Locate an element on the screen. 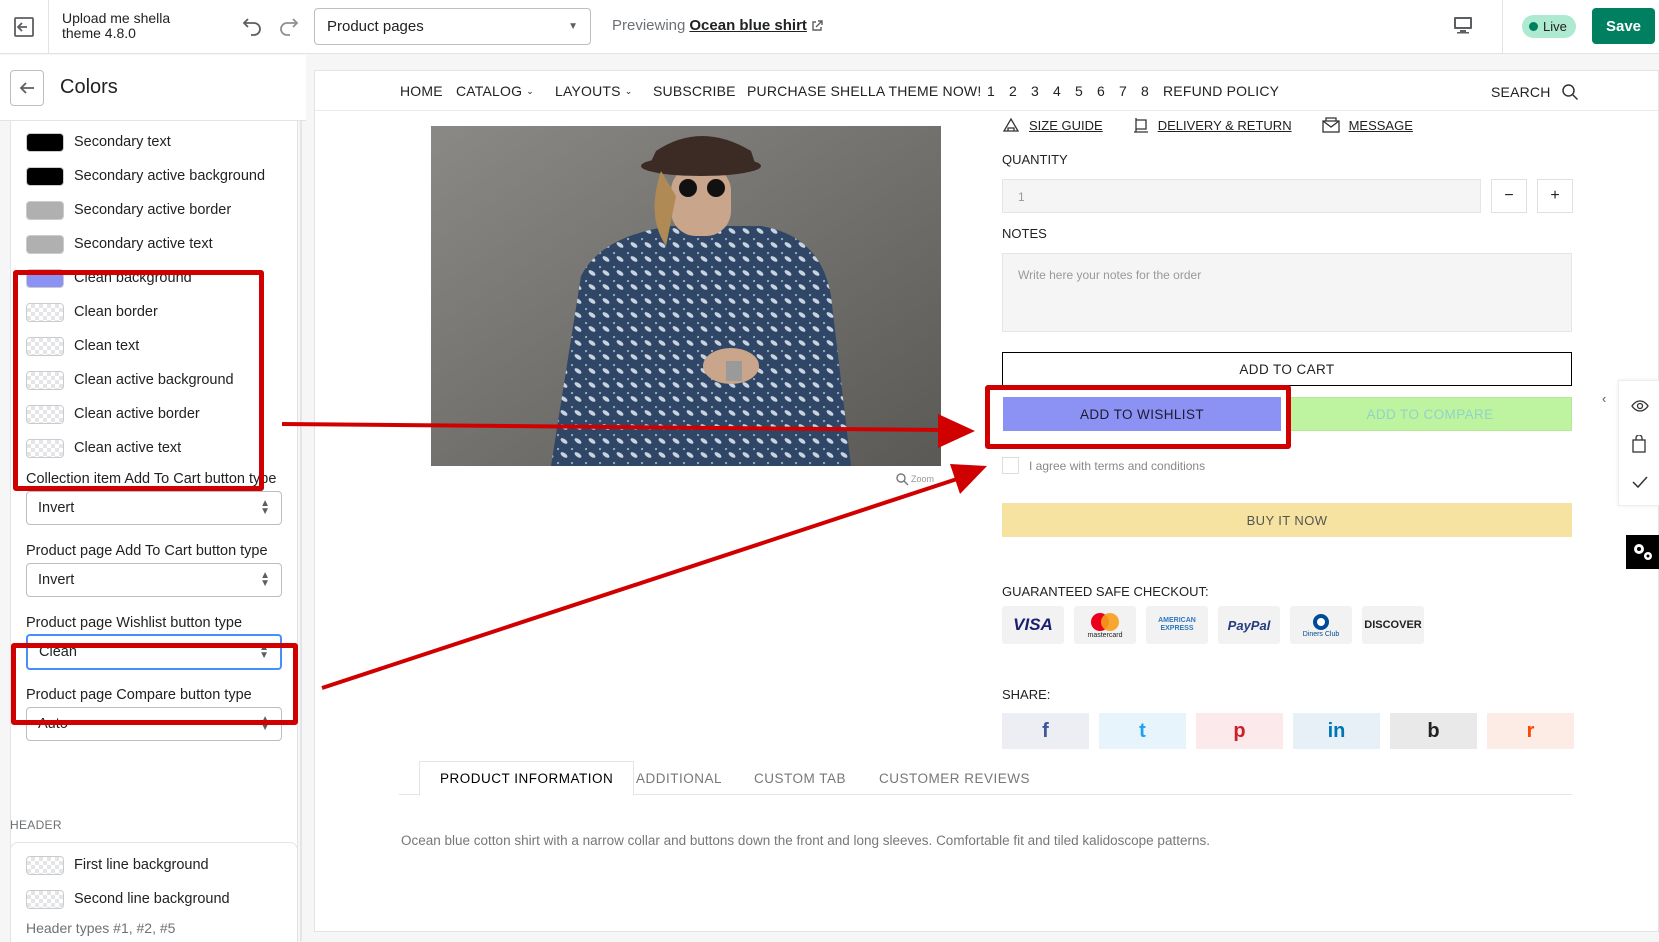 Image resolution: width=1659 pixels, height=942 pixels. color-setting-label: Second line background is located at coordinates (152, 899).